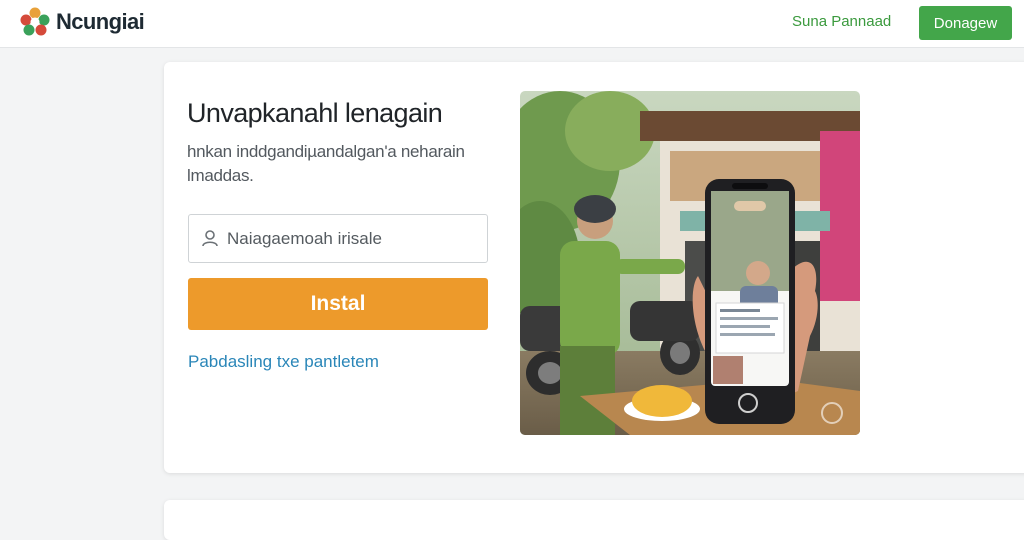 The height and width of the screenshot is (540, 1024). I want to click on header-cta-button: Donagew, so click(965, 23).